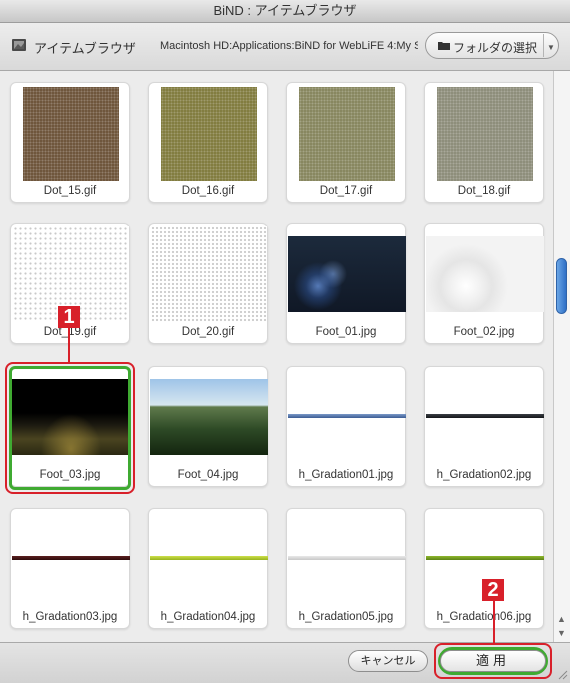  Describe the element at coordinates (388, 661) in the screenshot. I see `cancel-button: キャンセル` at that location.